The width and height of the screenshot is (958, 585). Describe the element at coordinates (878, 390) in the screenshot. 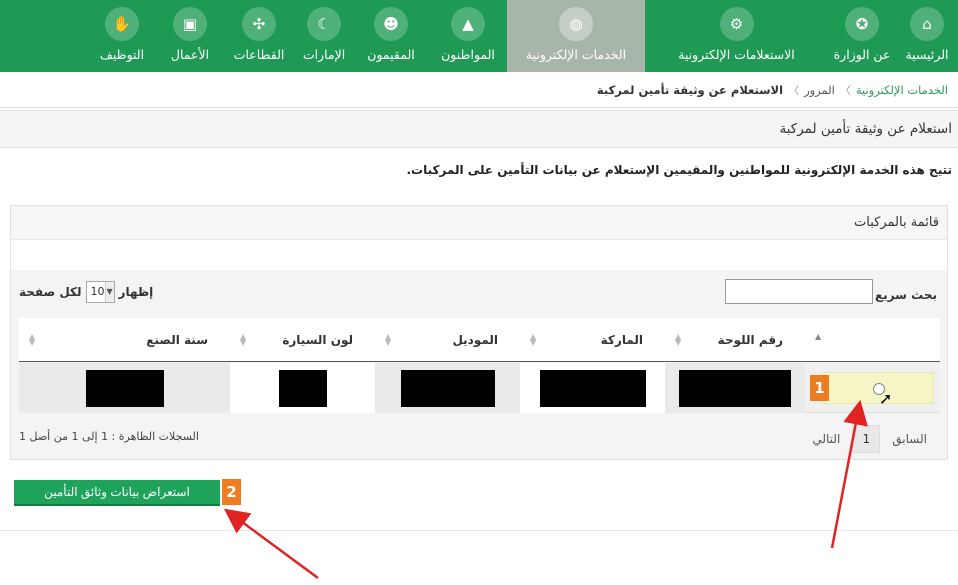

I see `row-select-highlight: ➚` at that location.